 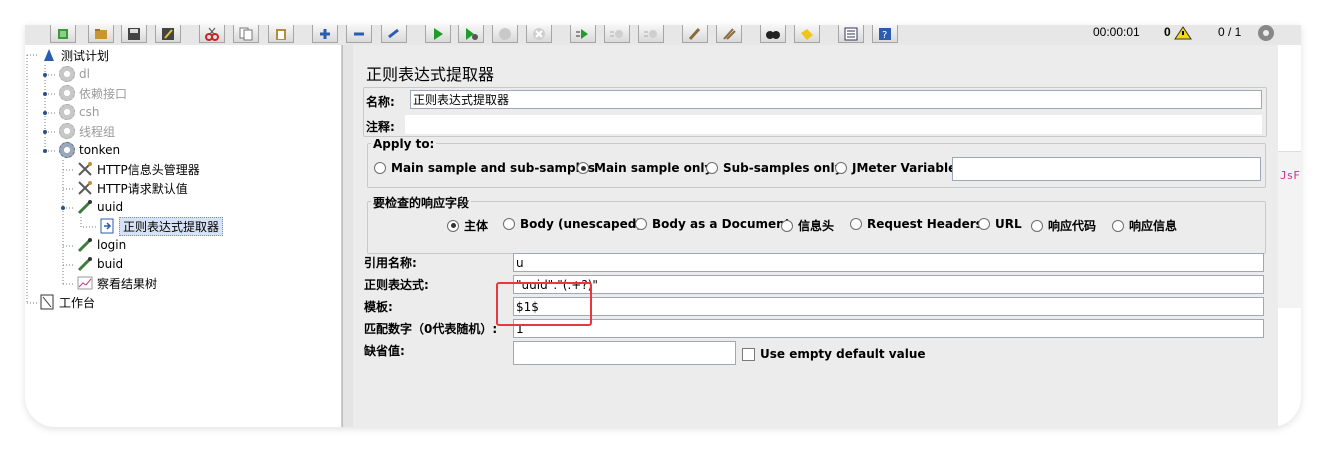 I want to click on tree-item-view-results-tree: 察看结果树, so click(x=117, y=283).